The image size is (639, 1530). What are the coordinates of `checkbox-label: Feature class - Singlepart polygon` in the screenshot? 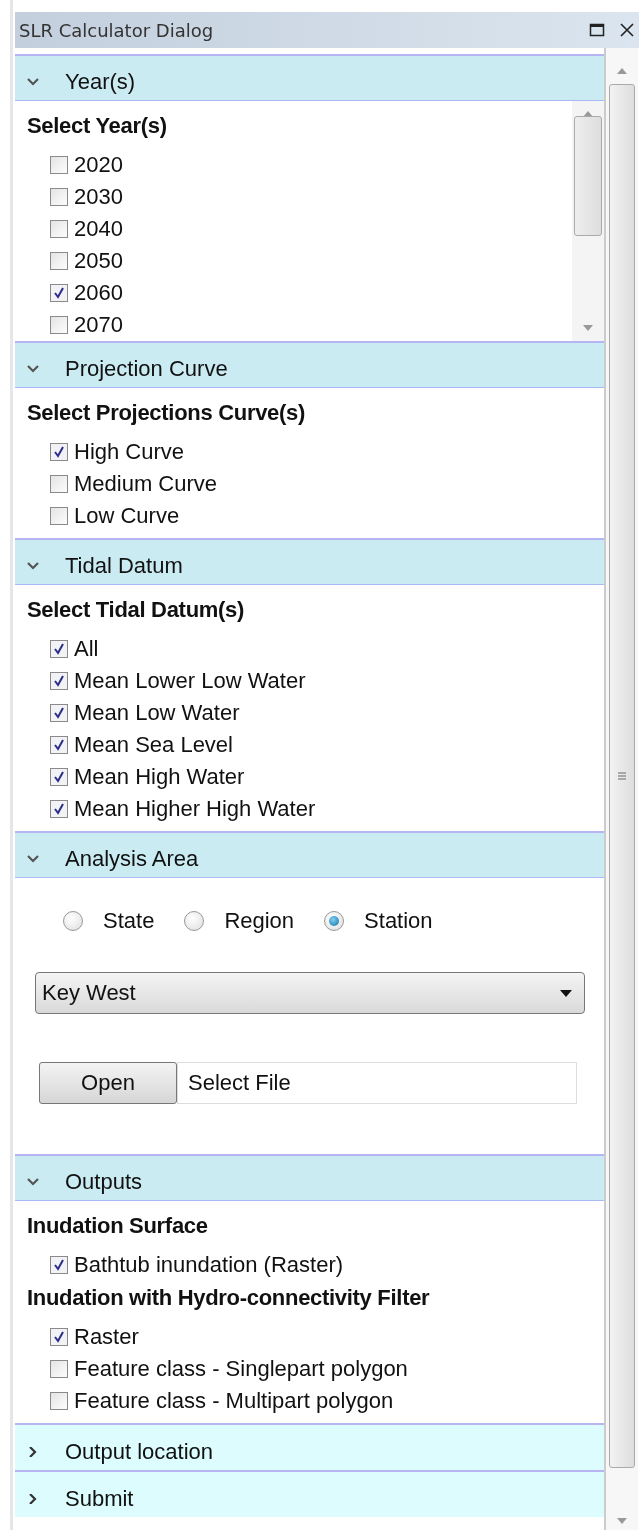 It's located at (241, 1369).